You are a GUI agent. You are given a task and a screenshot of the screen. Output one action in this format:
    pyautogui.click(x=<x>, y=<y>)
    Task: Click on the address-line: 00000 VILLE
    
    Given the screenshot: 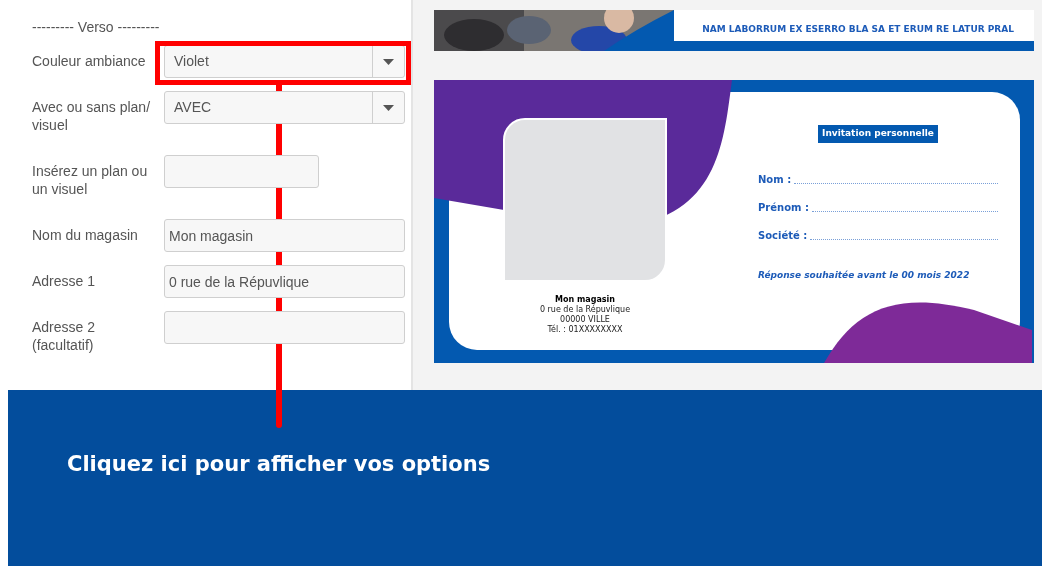 What is the action you would take?
    pyautogui.click(x=585, y=320)
    